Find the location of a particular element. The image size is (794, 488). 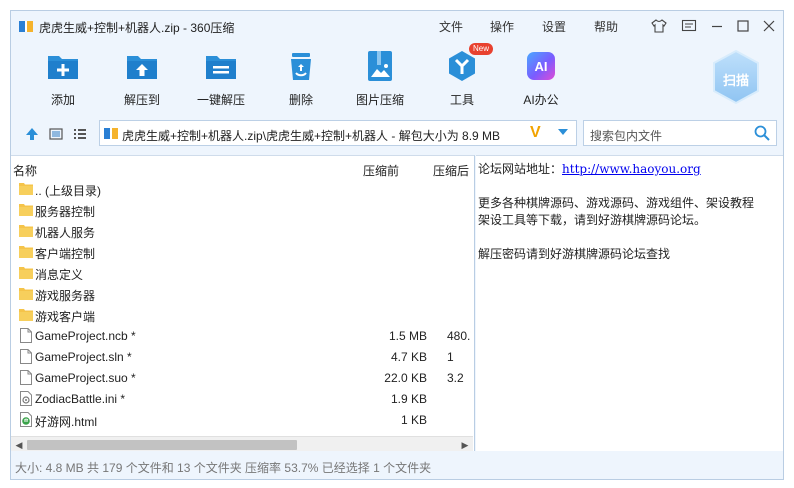

ai-office-icon: AI is located at coordinates (541, 66).